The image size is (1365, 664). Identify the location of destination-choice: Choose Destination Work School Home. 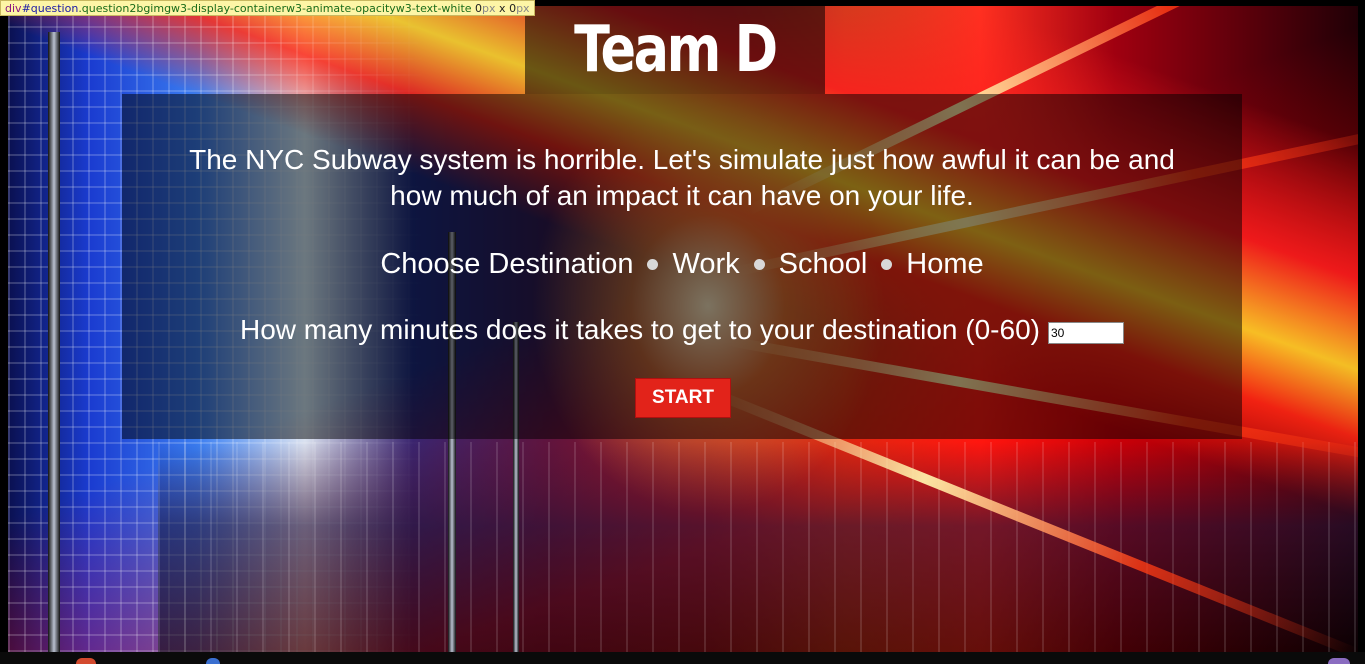
(682, 264).